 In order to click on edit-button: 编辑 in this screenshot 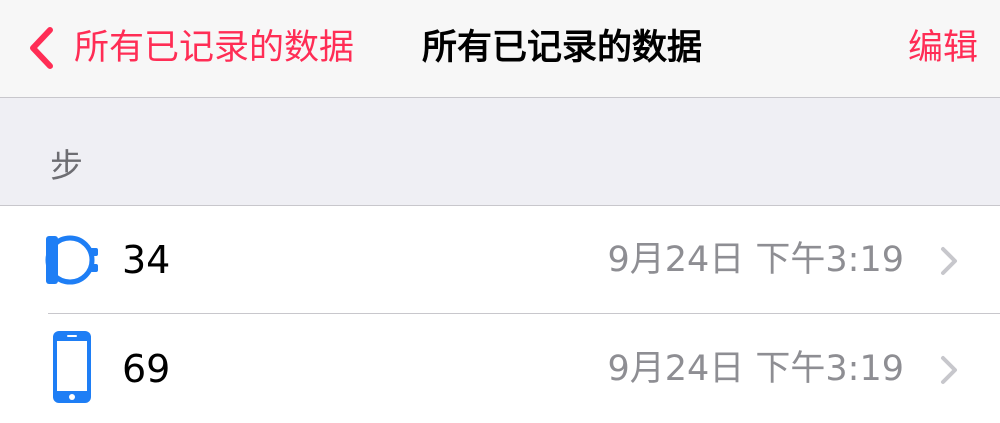, I will do `click(943, 48)`.